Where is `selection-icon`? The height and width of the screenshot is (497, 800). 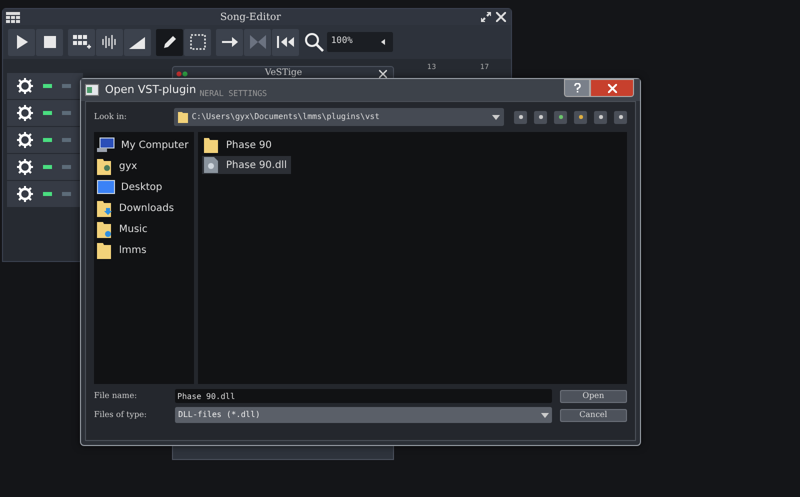 selection-icon is located at coordinates (198, 42).